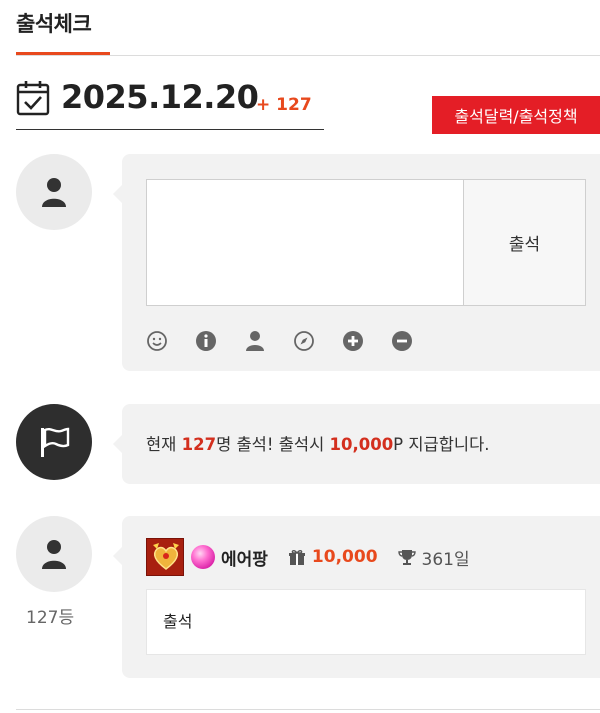 Image resolution: width=600 pixels, height=713 pixels. I want to click on entry-meta: 에어팡 10,000 361일, so click(308, 557).